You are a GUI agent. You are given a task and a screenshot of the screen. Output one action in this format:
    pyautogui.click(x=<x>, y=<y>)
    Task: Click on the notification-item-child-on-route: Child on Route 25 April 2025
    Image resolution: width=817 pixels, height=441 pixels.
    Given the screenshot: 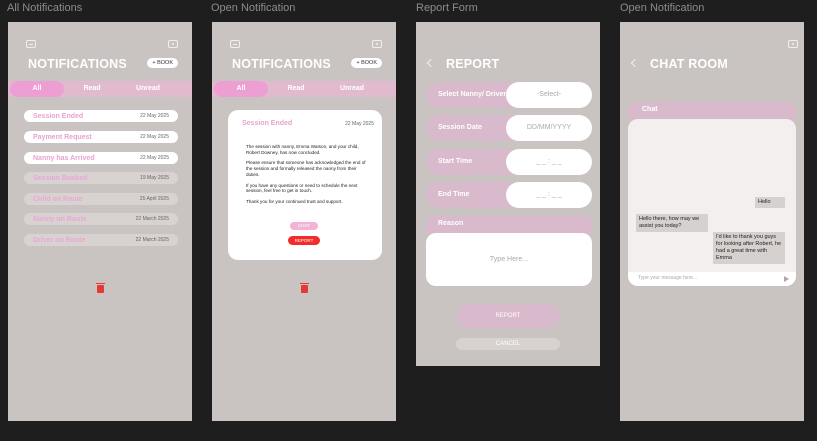 What is the action you would take?
    pyautogui.click(x=101, y=199)
    